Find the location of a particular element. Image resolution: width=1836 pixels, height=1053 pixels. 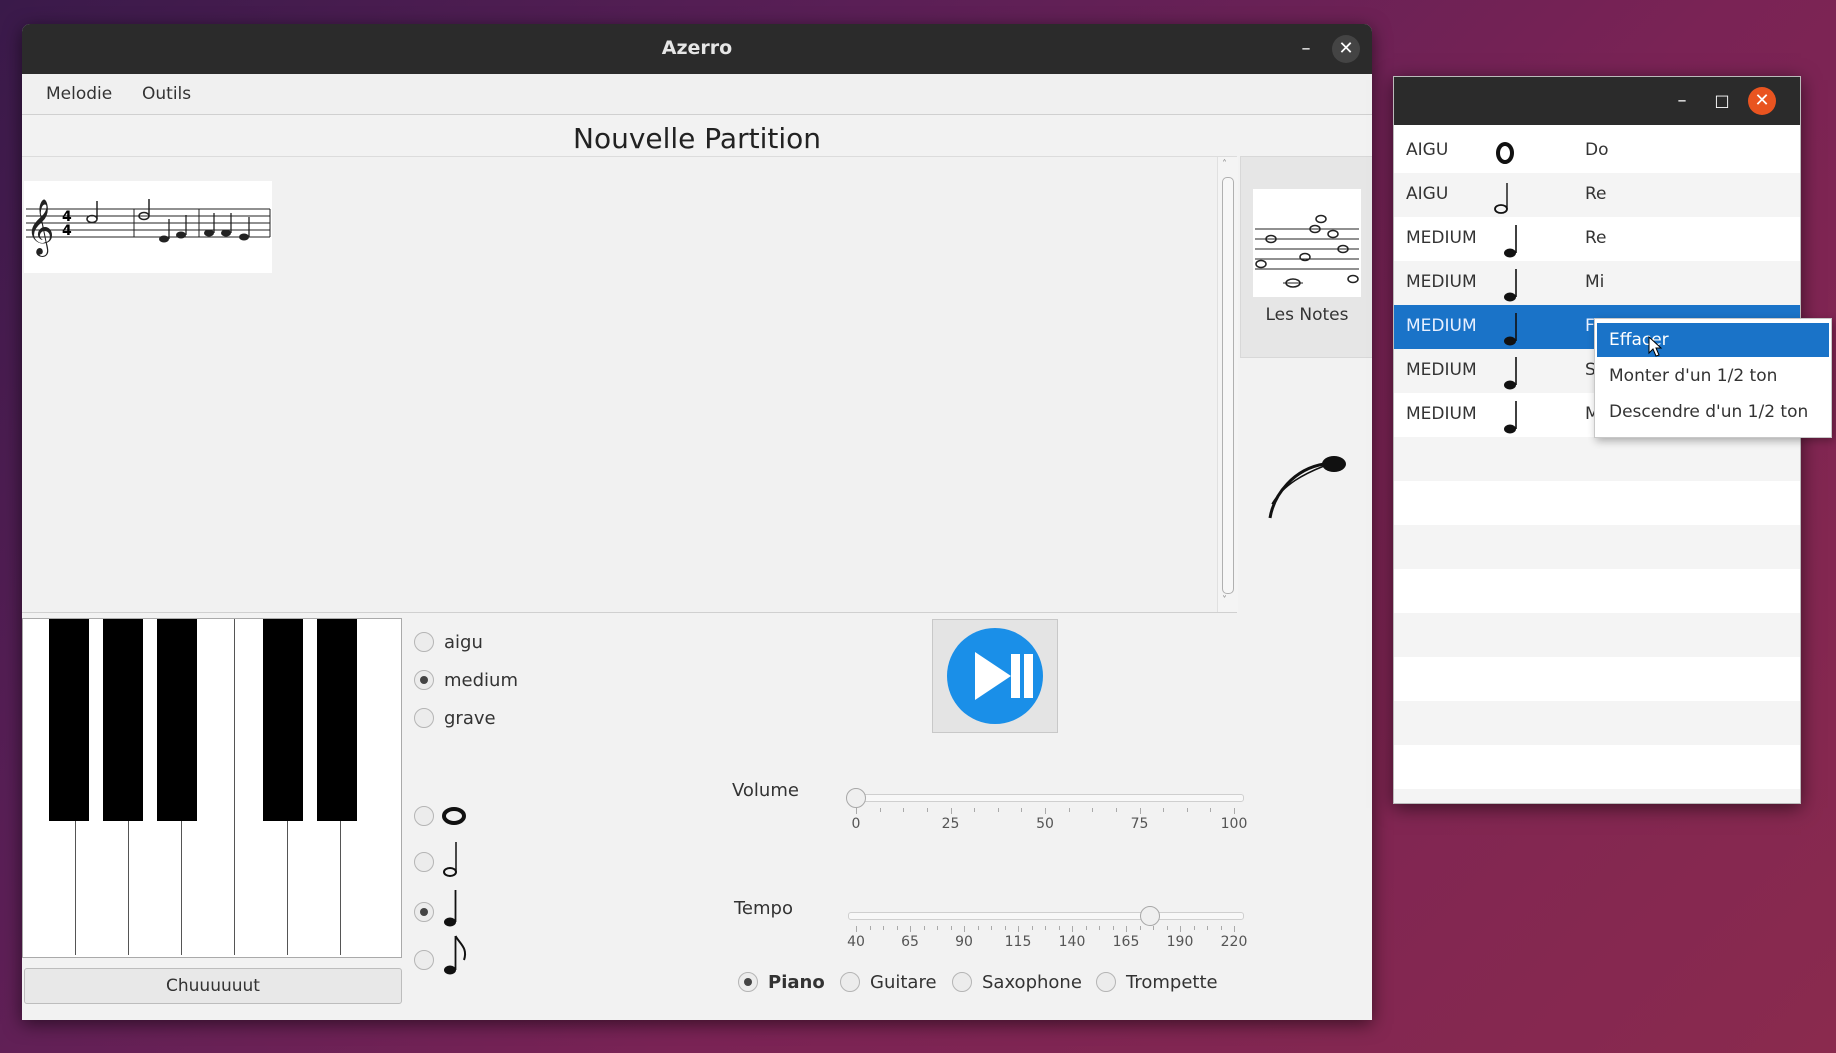

half-note-icon is located at coordinates (1505, 195).